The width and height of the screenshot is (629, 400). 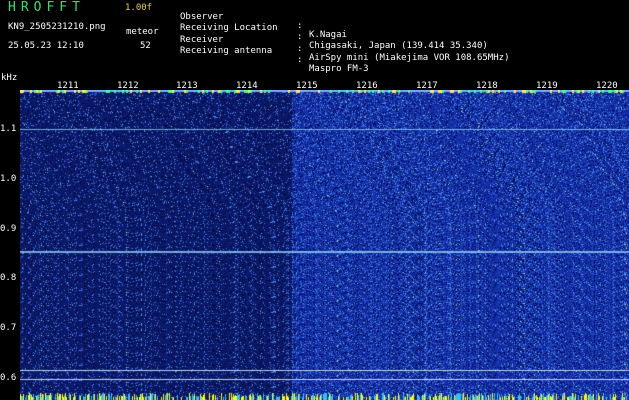 I want to click on y-tick-label: 0.7, so click(x=8, y=328).